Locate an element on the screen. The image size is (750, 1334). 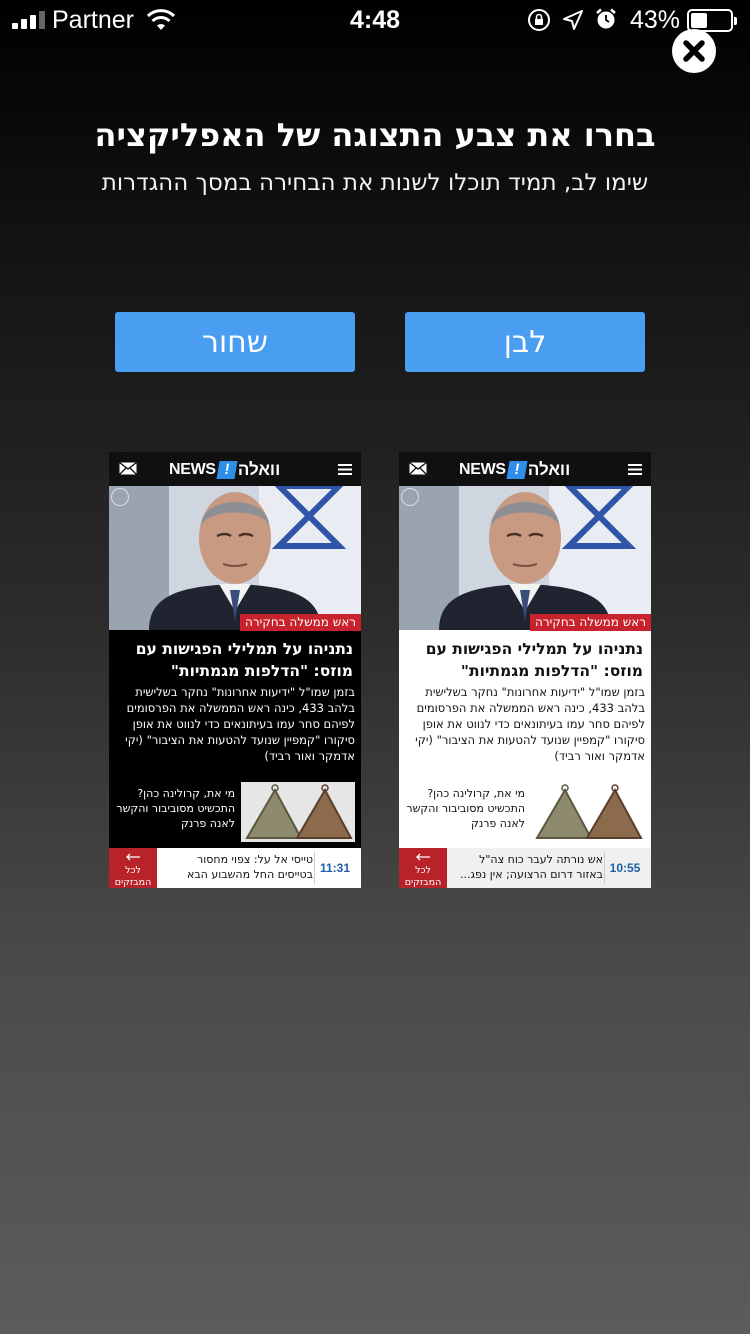
close-icon is located at coordinates (694, 51).